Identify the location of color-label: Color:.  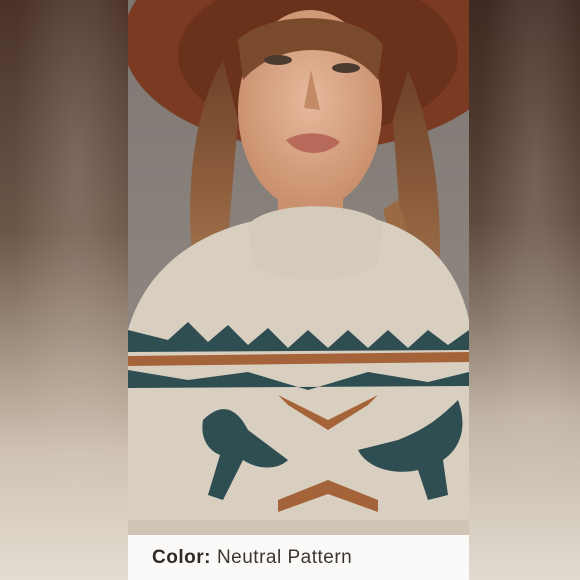
(181, 557).